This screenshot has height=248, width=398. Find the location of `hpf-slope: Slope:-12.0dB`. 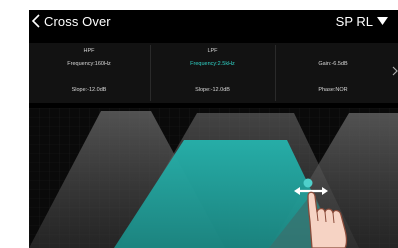

hpf-slope: Slope:-12.0dB is located at coordinates (89, 90).